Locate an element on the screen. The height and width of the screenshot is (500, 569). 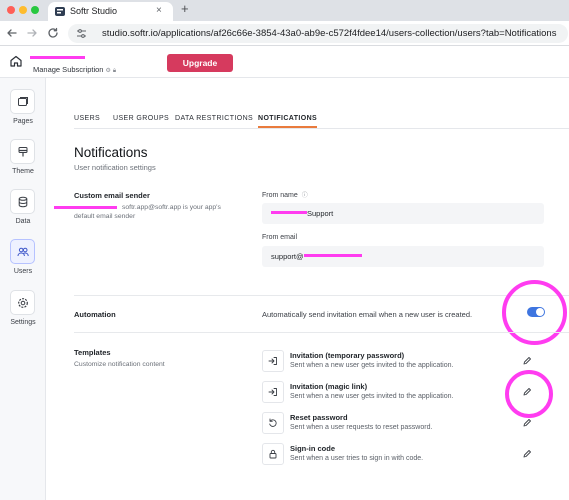
templates-description: Customize notification content is located at coordinates (119, 364).